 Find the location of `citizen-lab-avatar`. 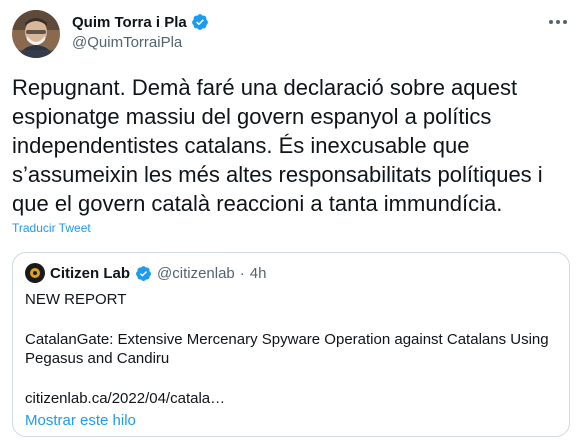

citizen-lab-avatar is located at coordinates (35, 273).